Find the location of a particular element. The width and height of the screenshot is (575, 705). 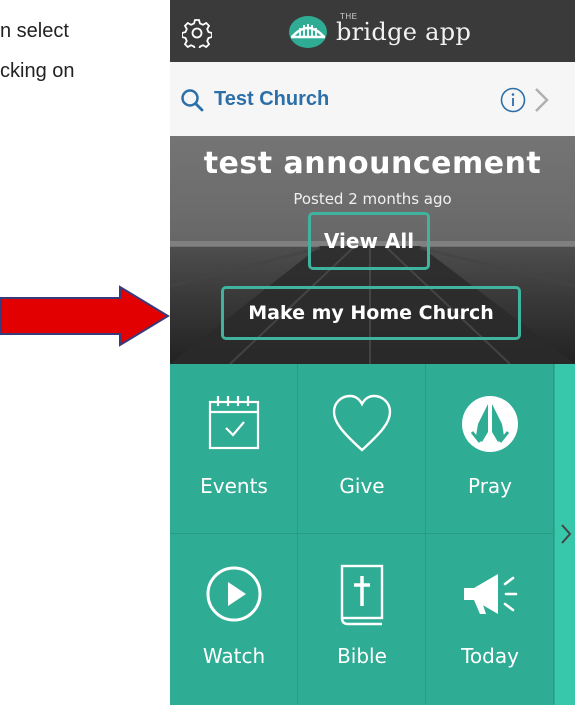

app-logo: THE bridge app is located at coordinates (380, 31).